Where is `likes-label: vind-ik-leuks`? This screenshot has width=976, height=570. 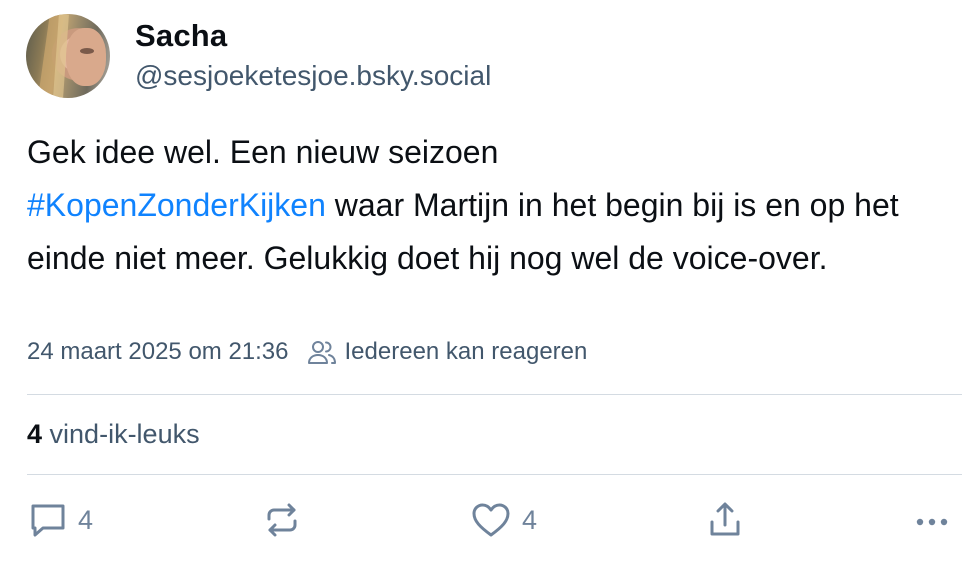 likes-label: vind-ik-leuks is located at coordinates (124, 434).